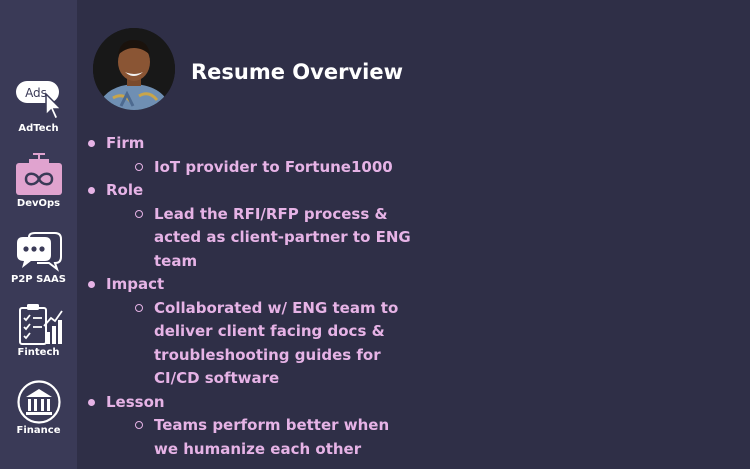  Describe the element at coordinates (125, 190) in the screenshot. I see `section-heading: Role` at that location.